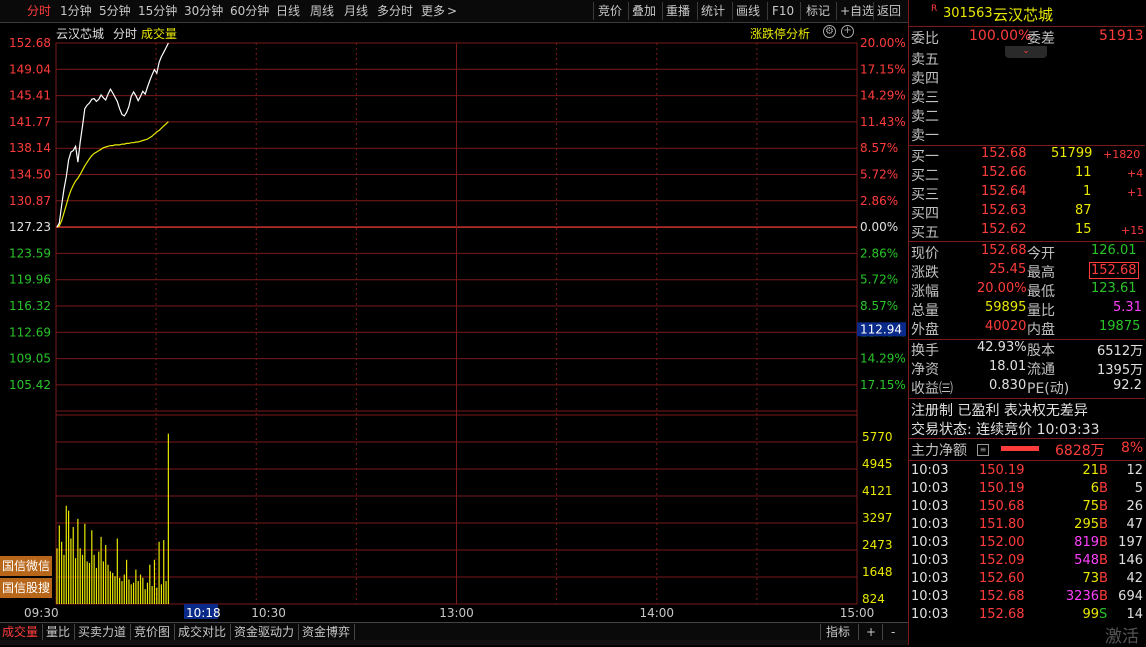  I want to click on tab-1min: 1分钟, so click(76, 11).